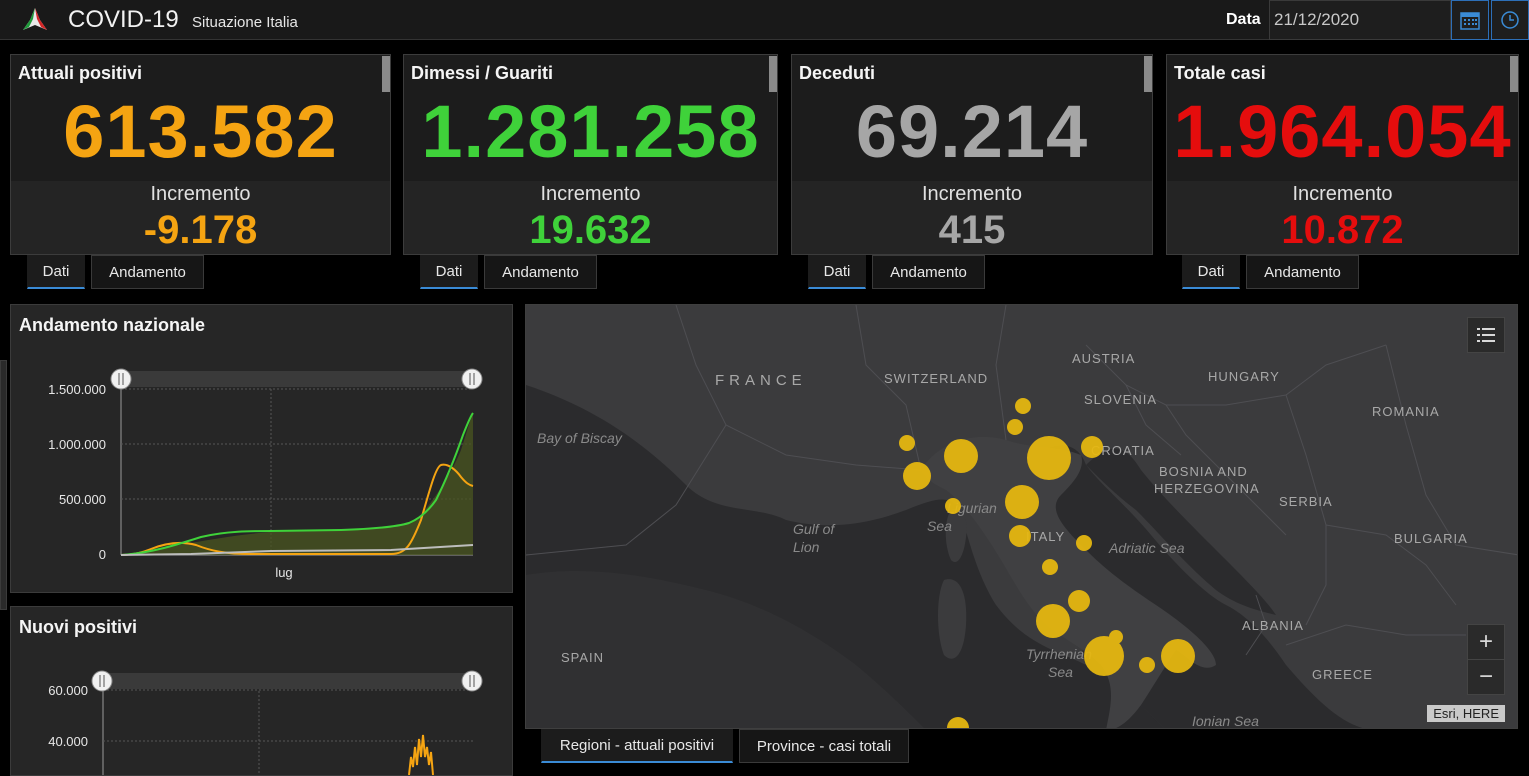 This screenshot has width=1529, height=776. I want to click on clock-button, so click(1510, 20).